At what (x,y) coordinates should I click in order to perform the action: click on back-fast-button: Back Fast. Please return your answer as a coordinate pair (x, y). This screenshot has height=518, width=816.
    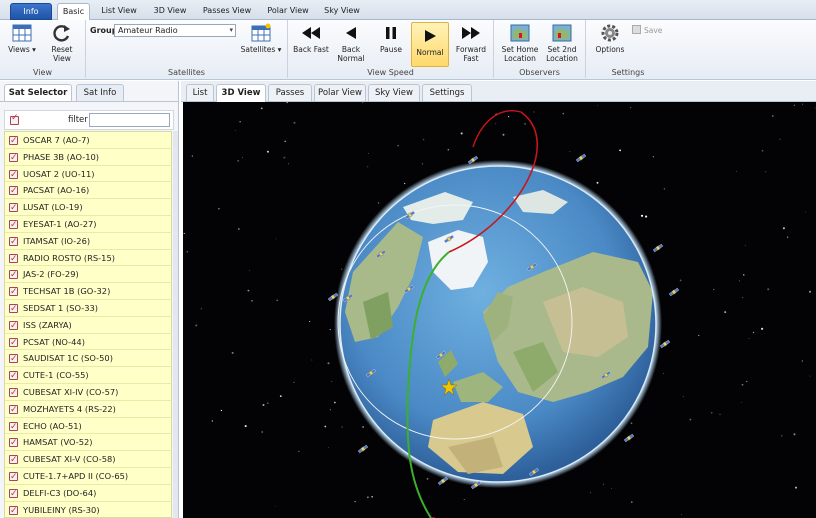
    Looking at the image, I should click on (311, 38).